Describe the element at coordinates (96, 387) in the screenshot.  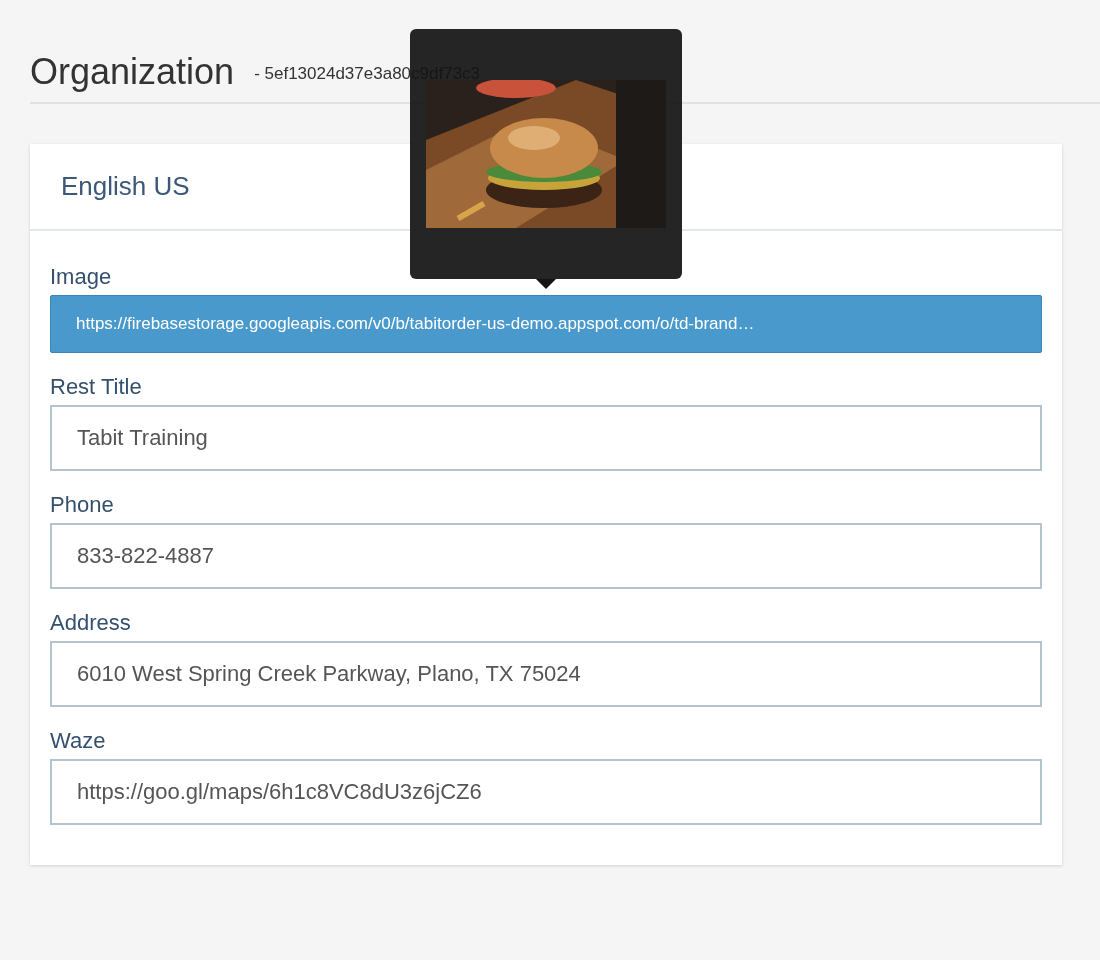
I see `field-label: Rest Title` at that location.